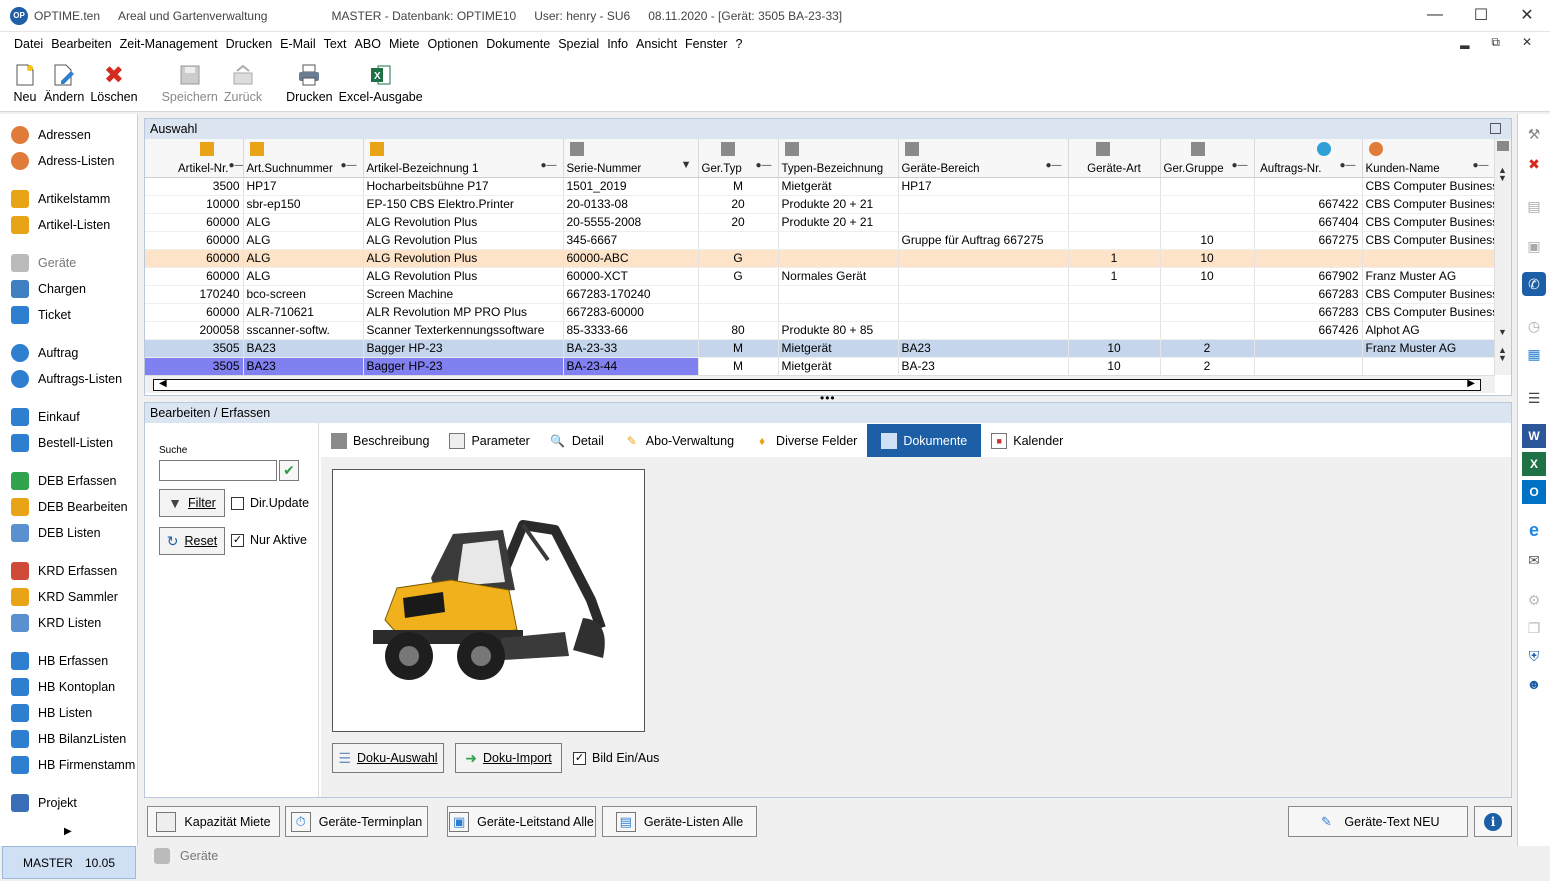  I want to click on list-document-icon: ☰, so click(1534, 398).